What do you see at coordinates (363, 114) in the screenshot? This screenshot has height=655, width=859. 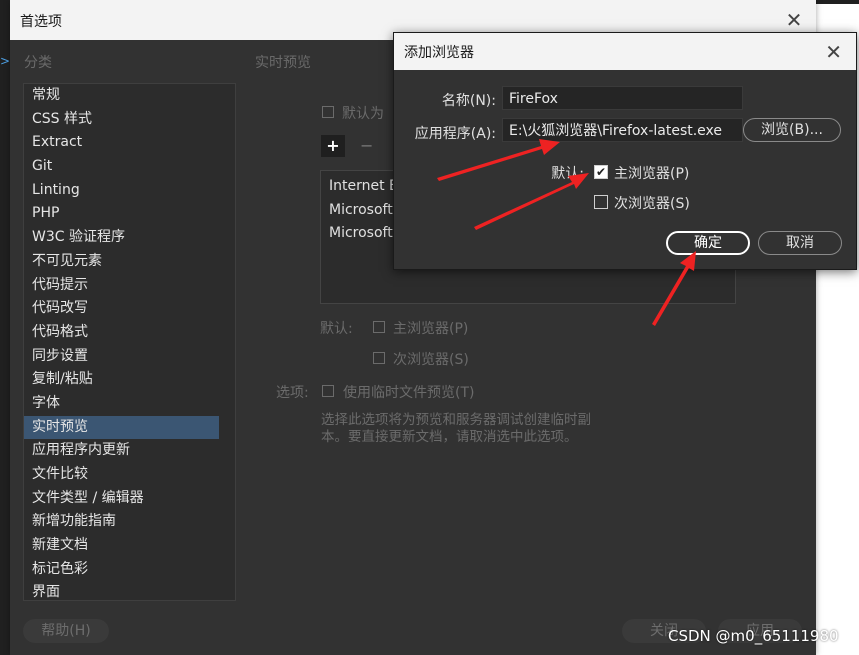 I see `default-for-label: 默认为` at bounding box center [363, 114].